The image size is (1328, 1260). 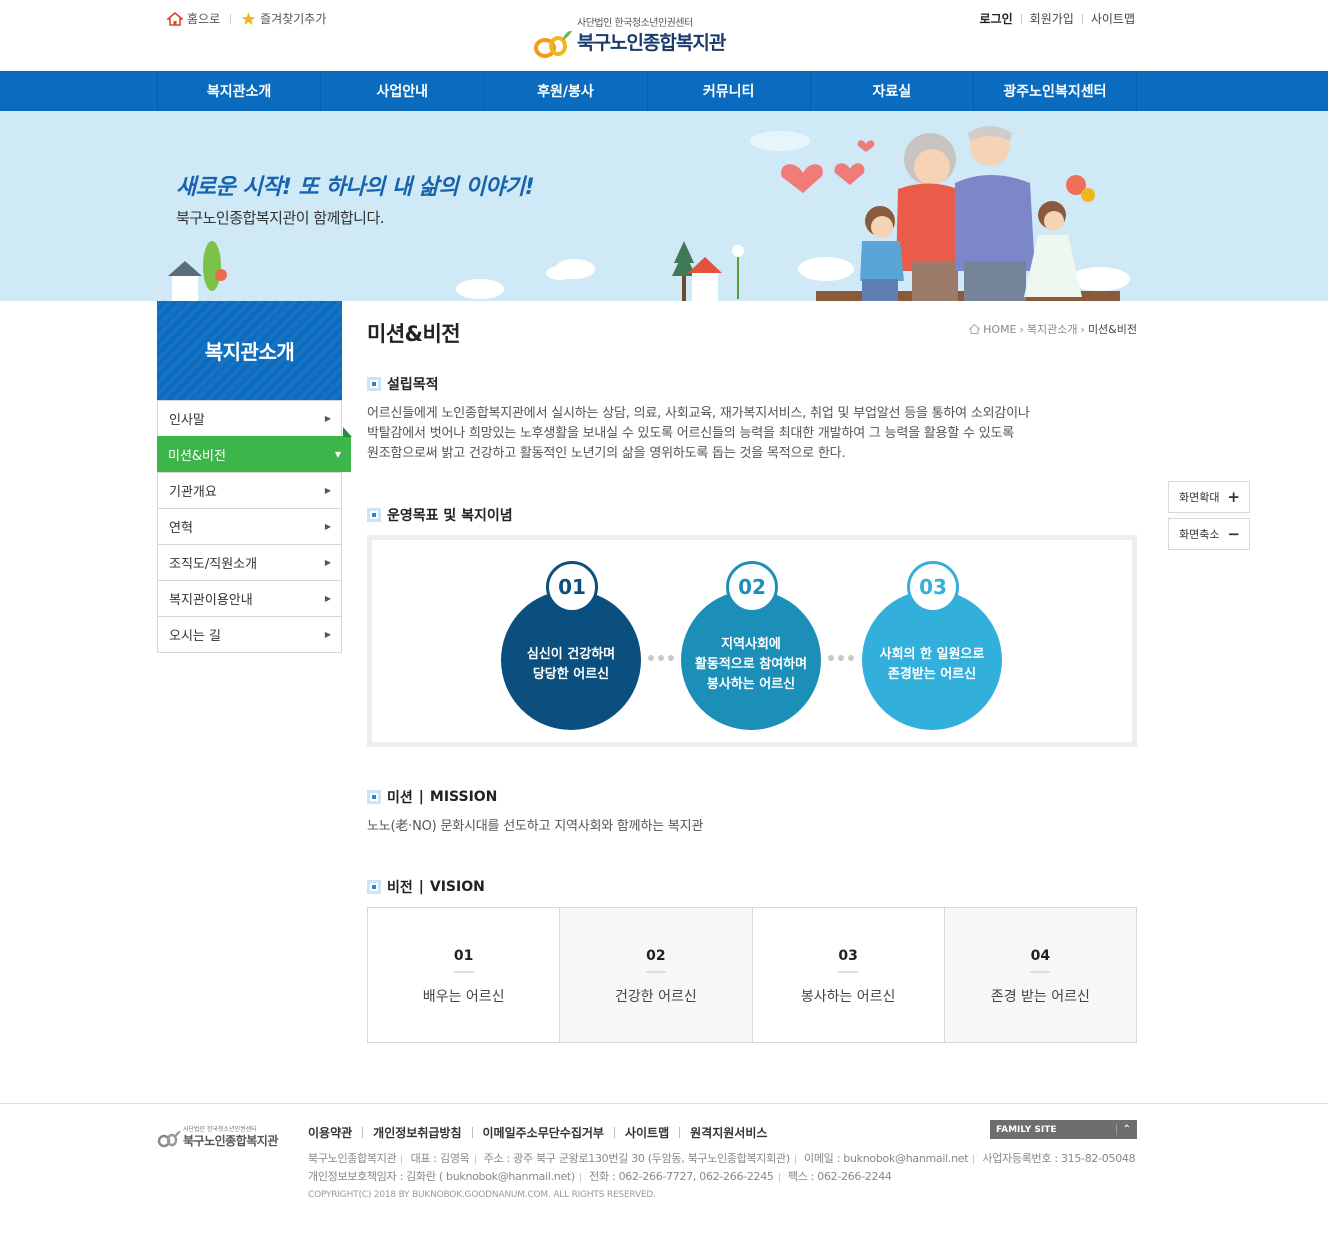 I want to click on vision-item: 02 건강한 어르신, so click(x=656, y=975).